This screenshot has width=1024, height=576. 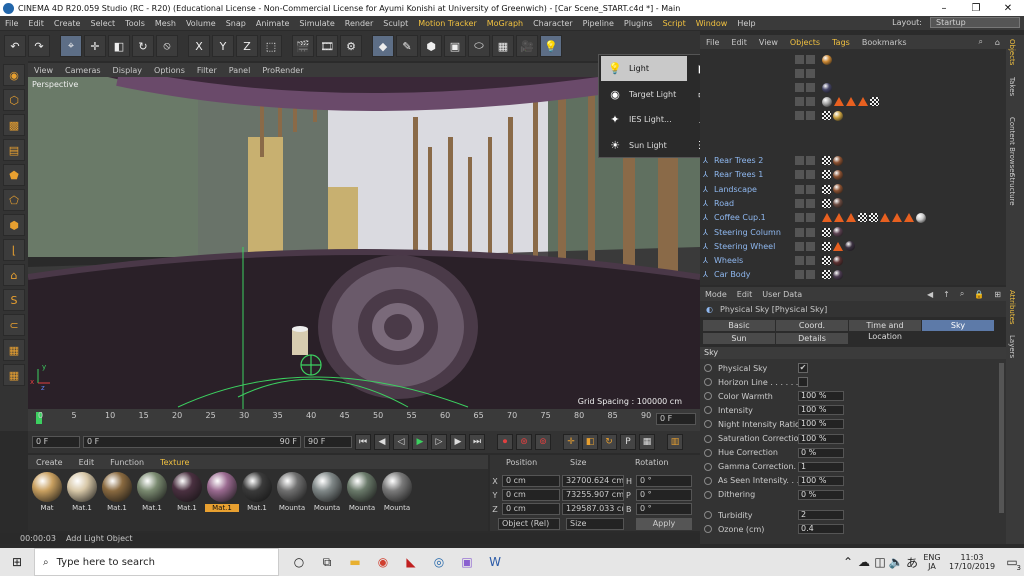 What do you see at coordinates (738, 174) in the screenshot?
I see `object-name: Rear Trees 1` at bounding box center [738, 174].